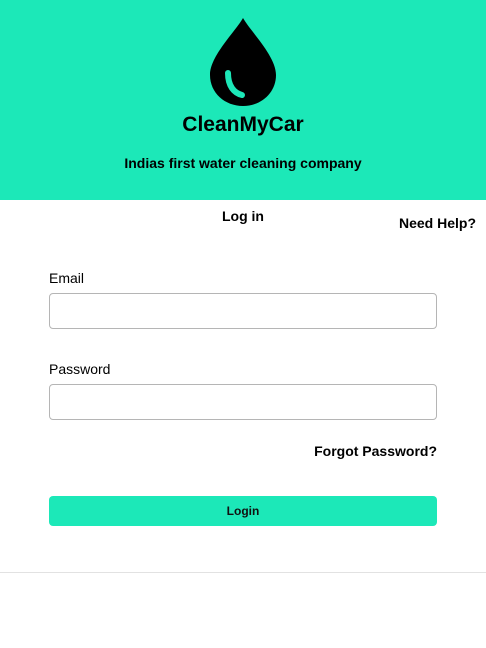 The height and width of the screenshot is (648, 486). What do you see at coordinates (243, 572) in the screenshot?
I see `divider` at bounding box center [243, 572].